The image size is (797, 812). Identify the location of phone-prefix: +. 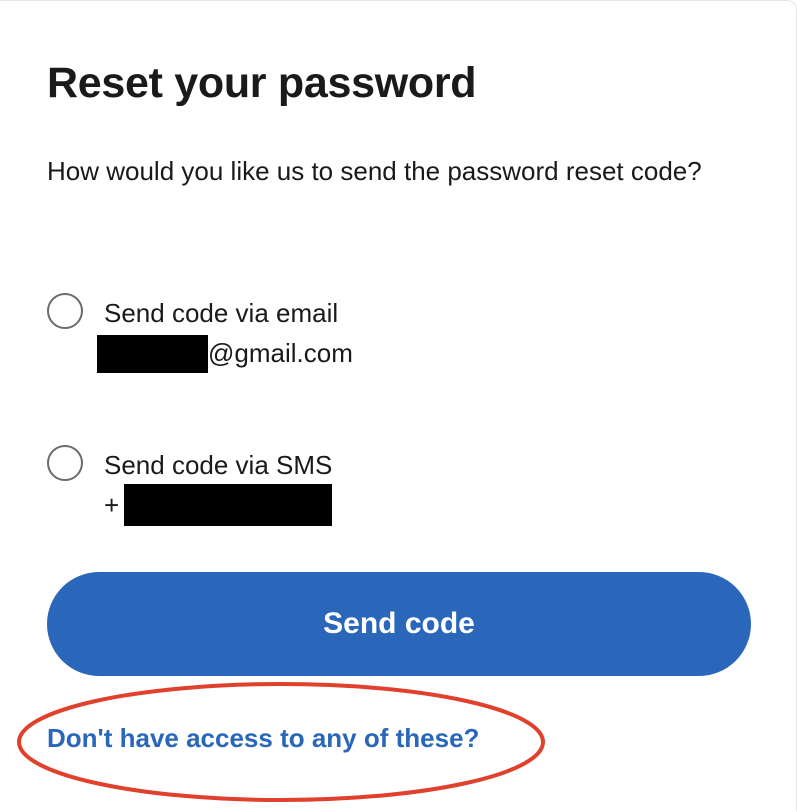
(112, 505).